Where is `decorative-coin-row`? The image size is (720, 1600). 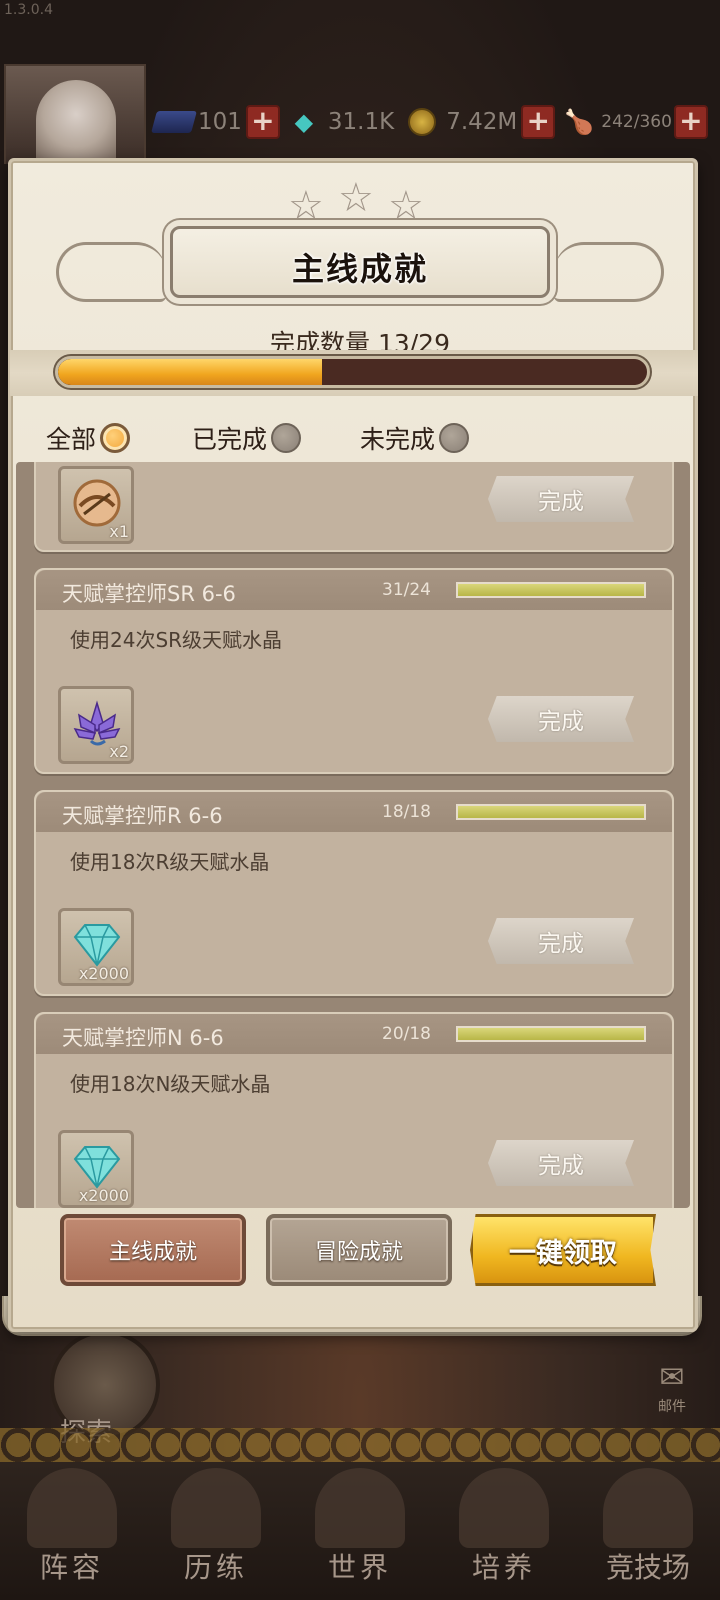 decorative-coin-row is located at coordinates (360, 1445).